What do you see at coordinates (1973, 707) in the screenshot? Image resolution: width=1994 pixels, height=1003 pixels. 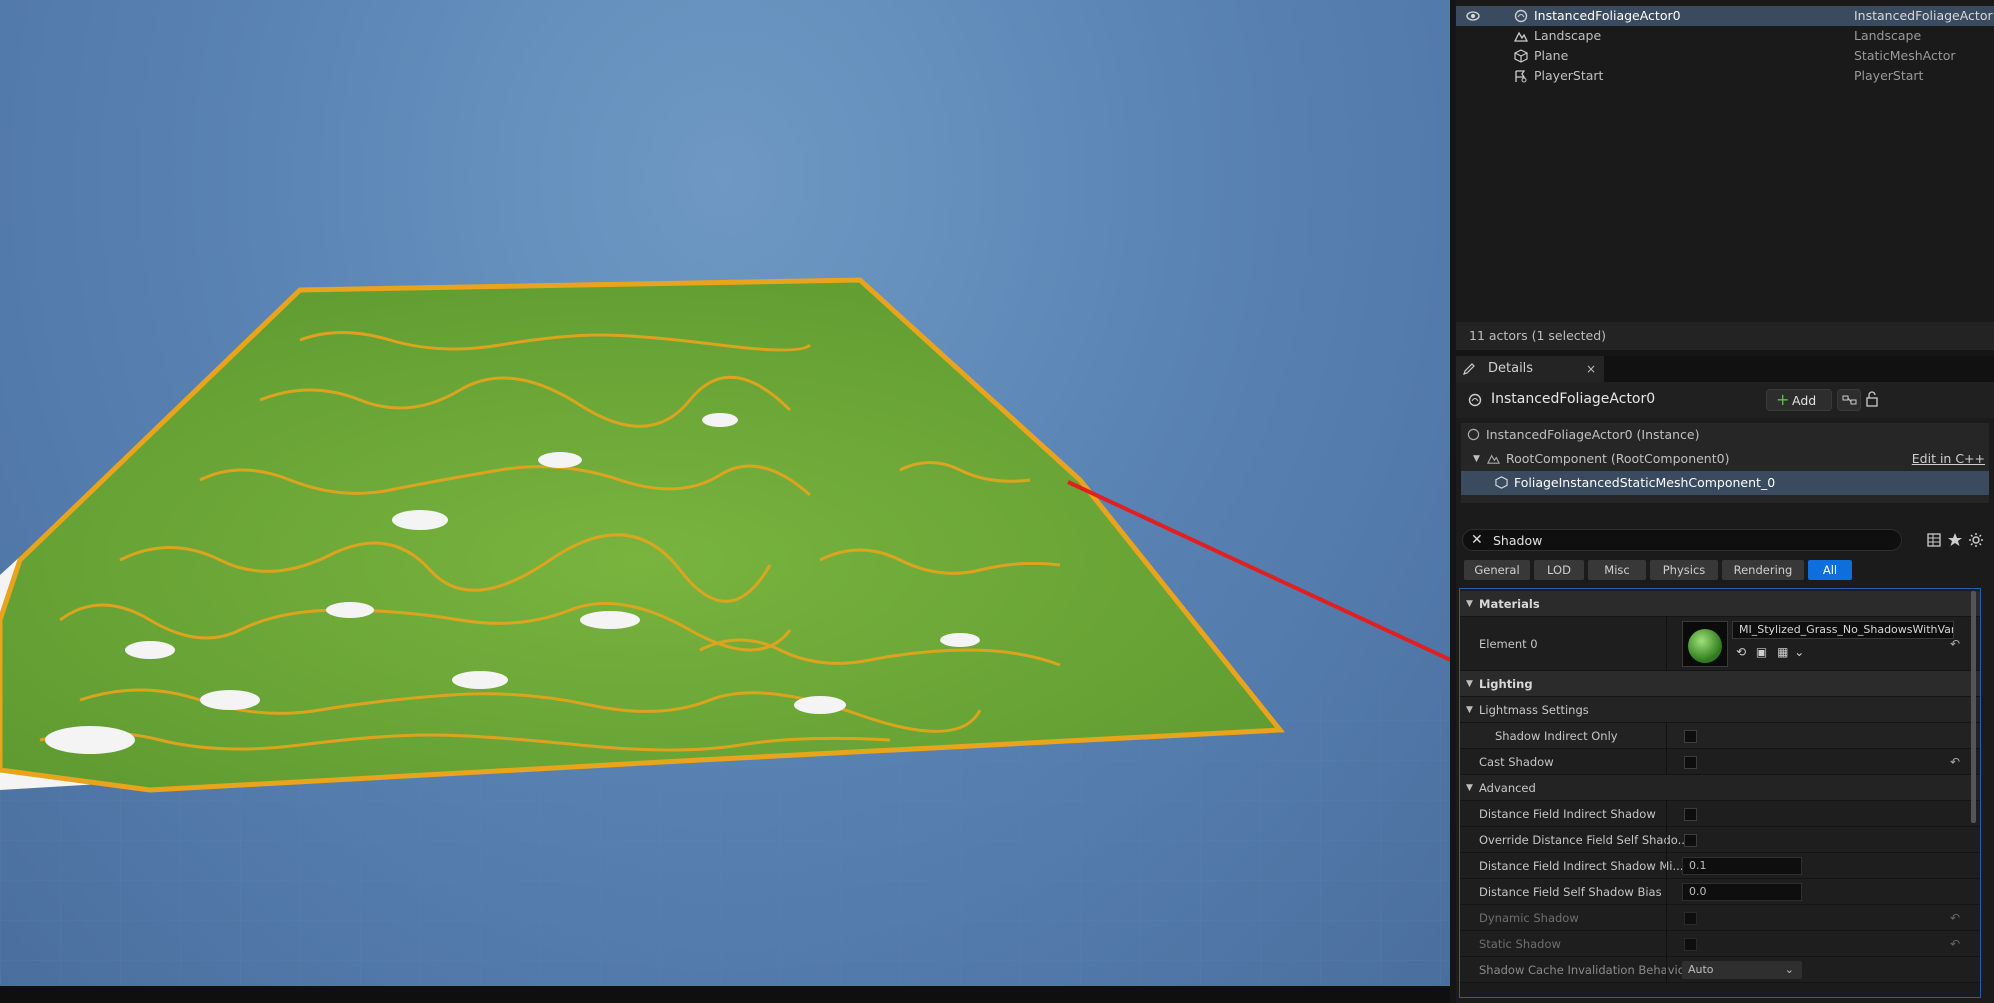 I see `property-list-scrollbar` at bounding box center [1973, 707].